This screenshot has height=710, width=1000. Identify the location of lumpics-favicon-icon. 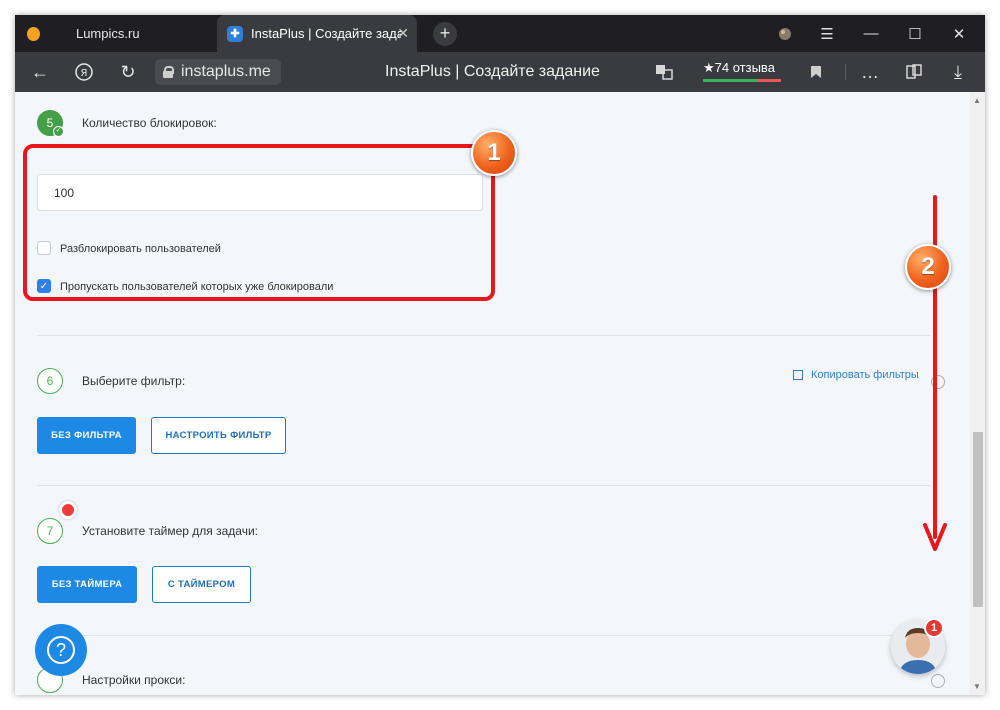
(33, 33).